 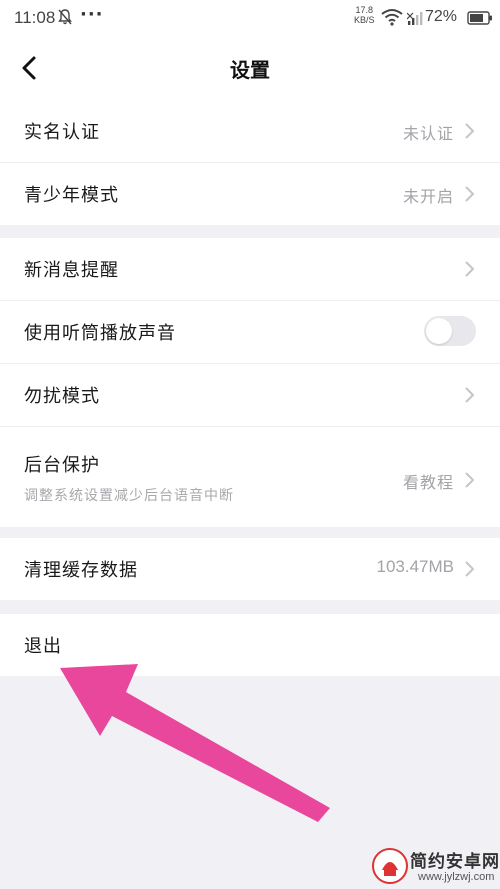 I want to click on battery-percent: 72%, so click(x=441, y=16).